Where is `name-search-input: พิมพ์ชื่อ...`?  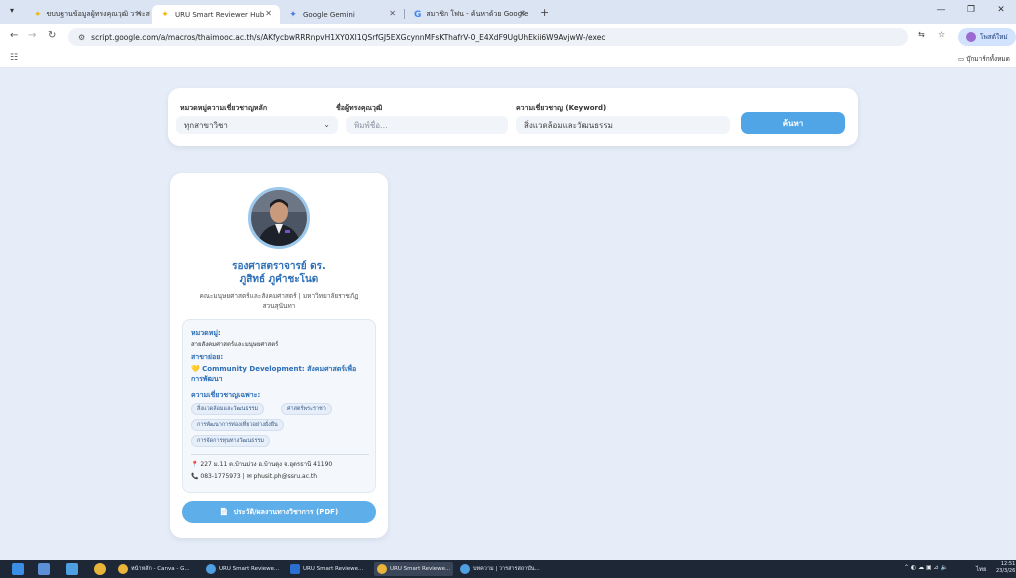 name-search-input: พิมพ์ชื่อ... is located at coordinates (427, 125).